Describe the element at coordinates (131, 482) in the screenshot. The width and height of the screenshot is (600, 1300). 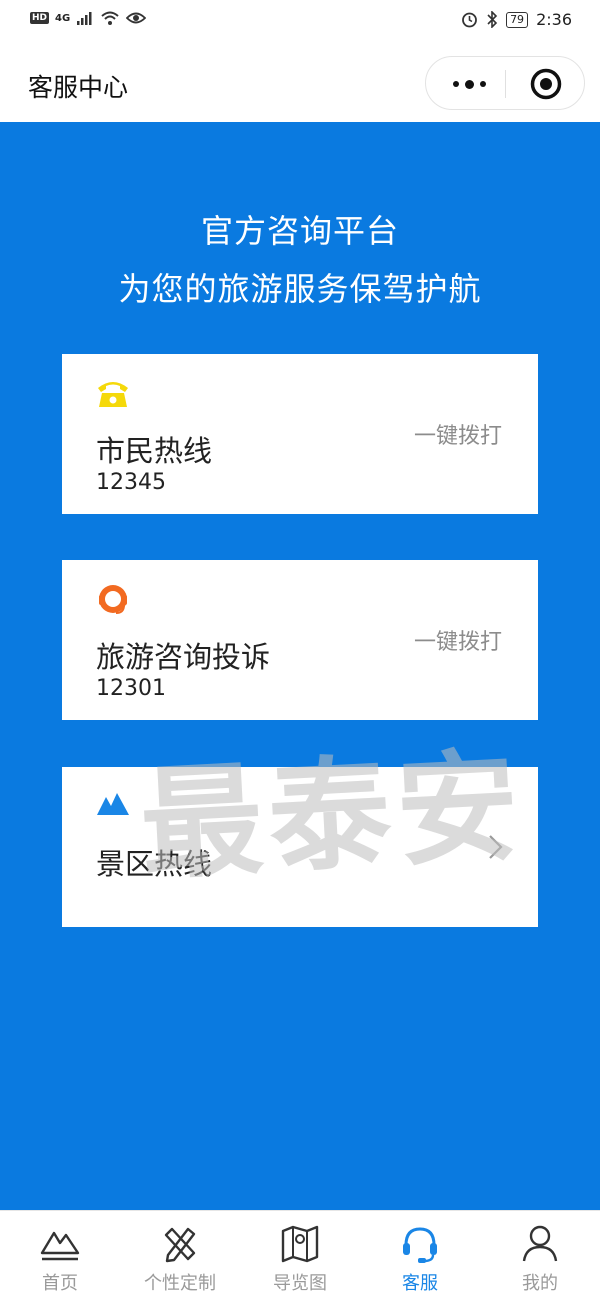
I see `card-phone-number: 12345` at that location.